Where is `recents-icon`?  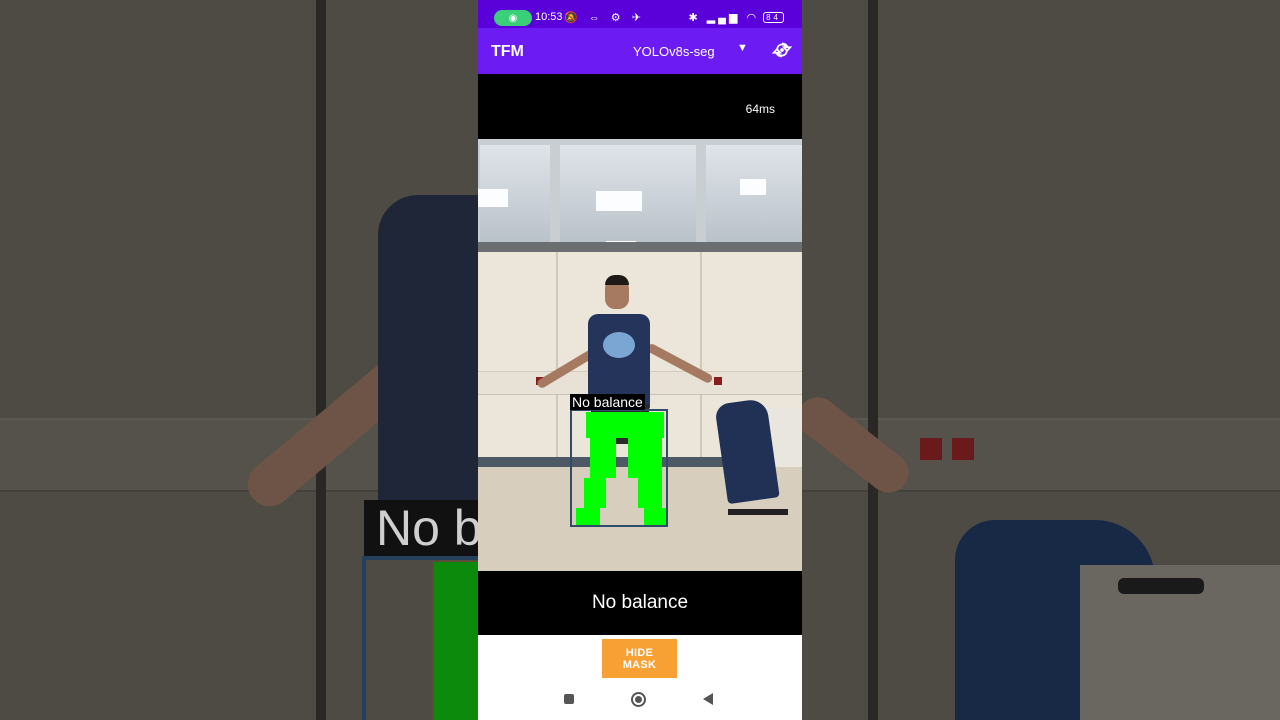
recents-icon is located at coordinates (569, 699).